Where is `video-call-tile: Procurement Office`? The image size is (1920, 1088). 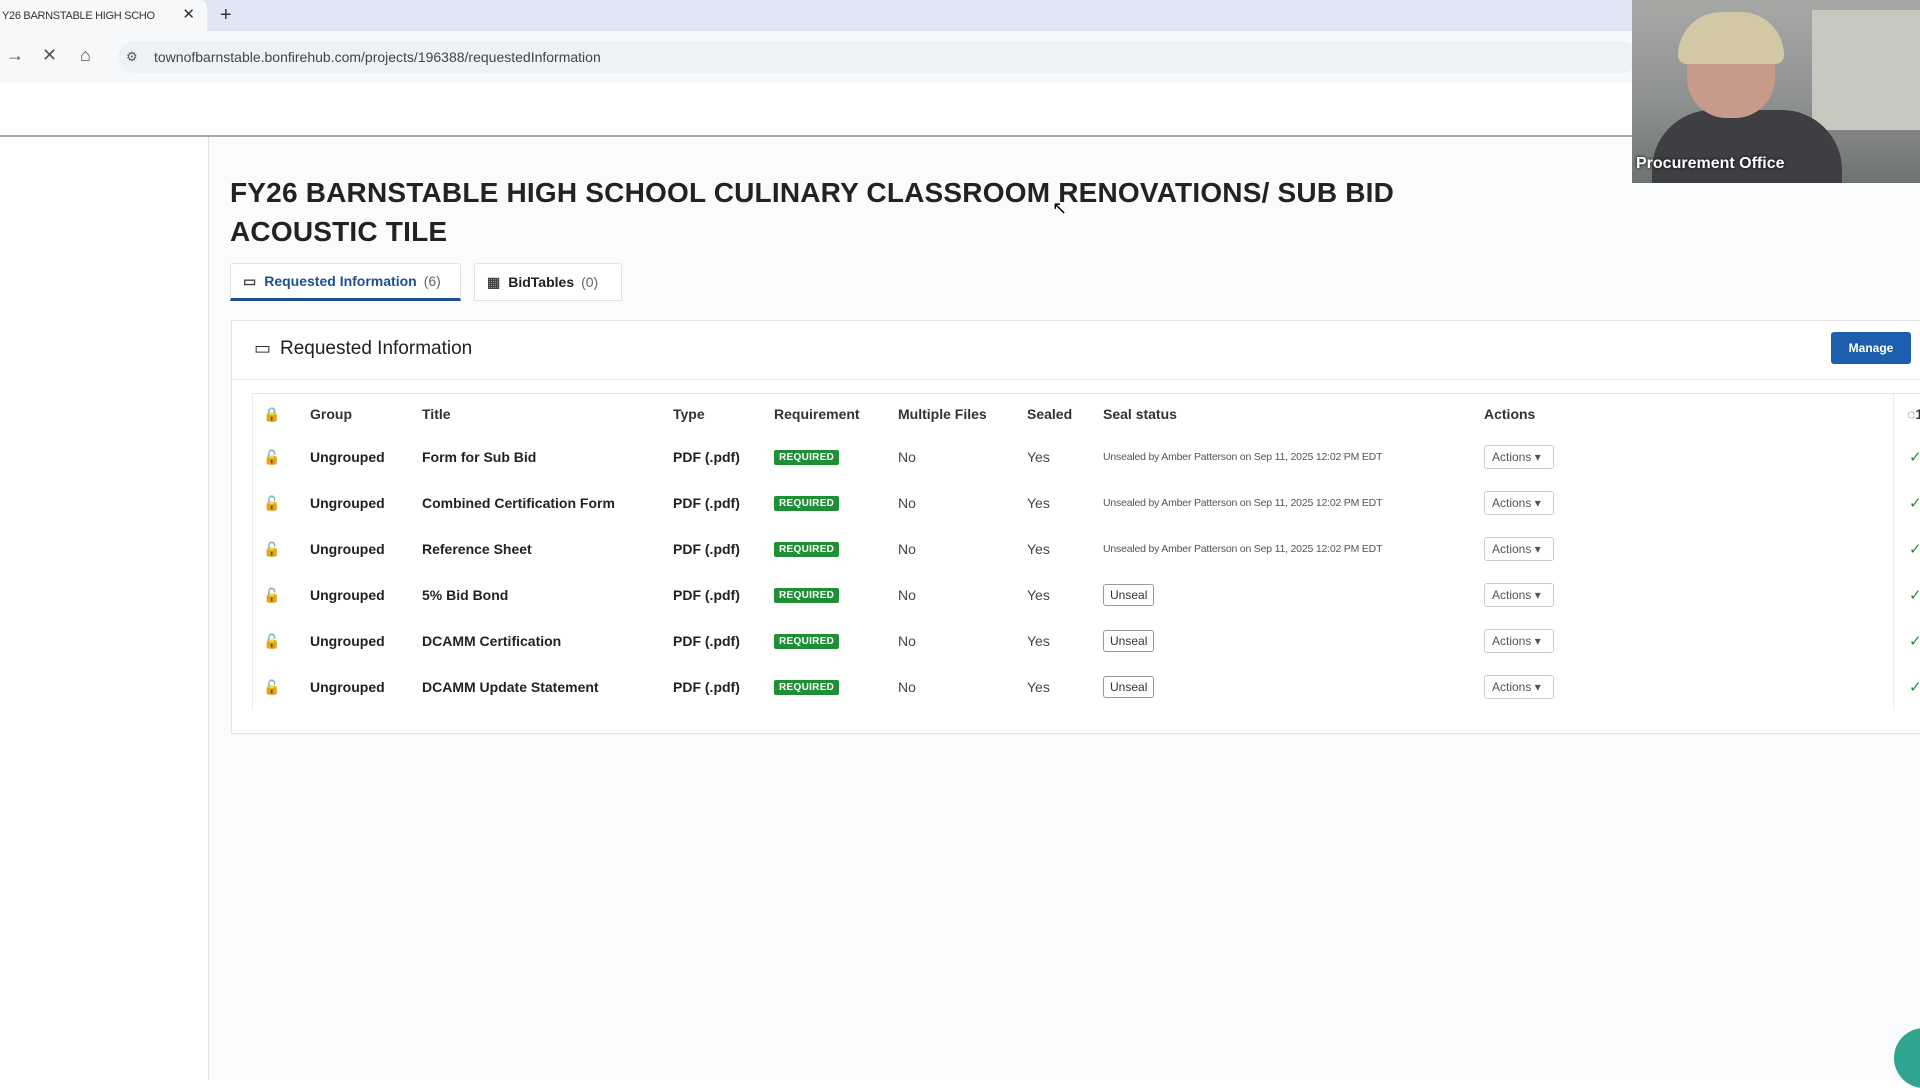
video-call-tile: Procurement Office is located at coordinates (1776, 91).